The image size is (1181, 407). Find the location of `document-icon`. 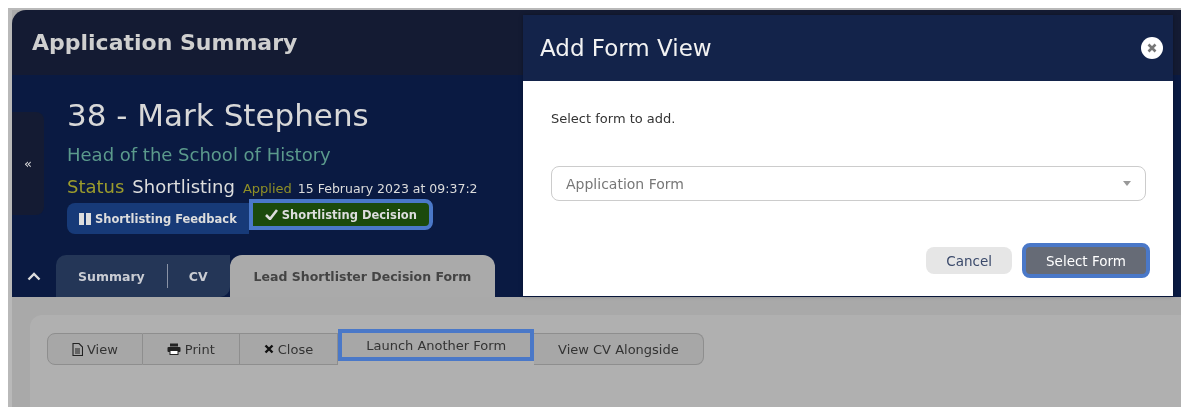

document-icon is located at coordinates (77, 349).